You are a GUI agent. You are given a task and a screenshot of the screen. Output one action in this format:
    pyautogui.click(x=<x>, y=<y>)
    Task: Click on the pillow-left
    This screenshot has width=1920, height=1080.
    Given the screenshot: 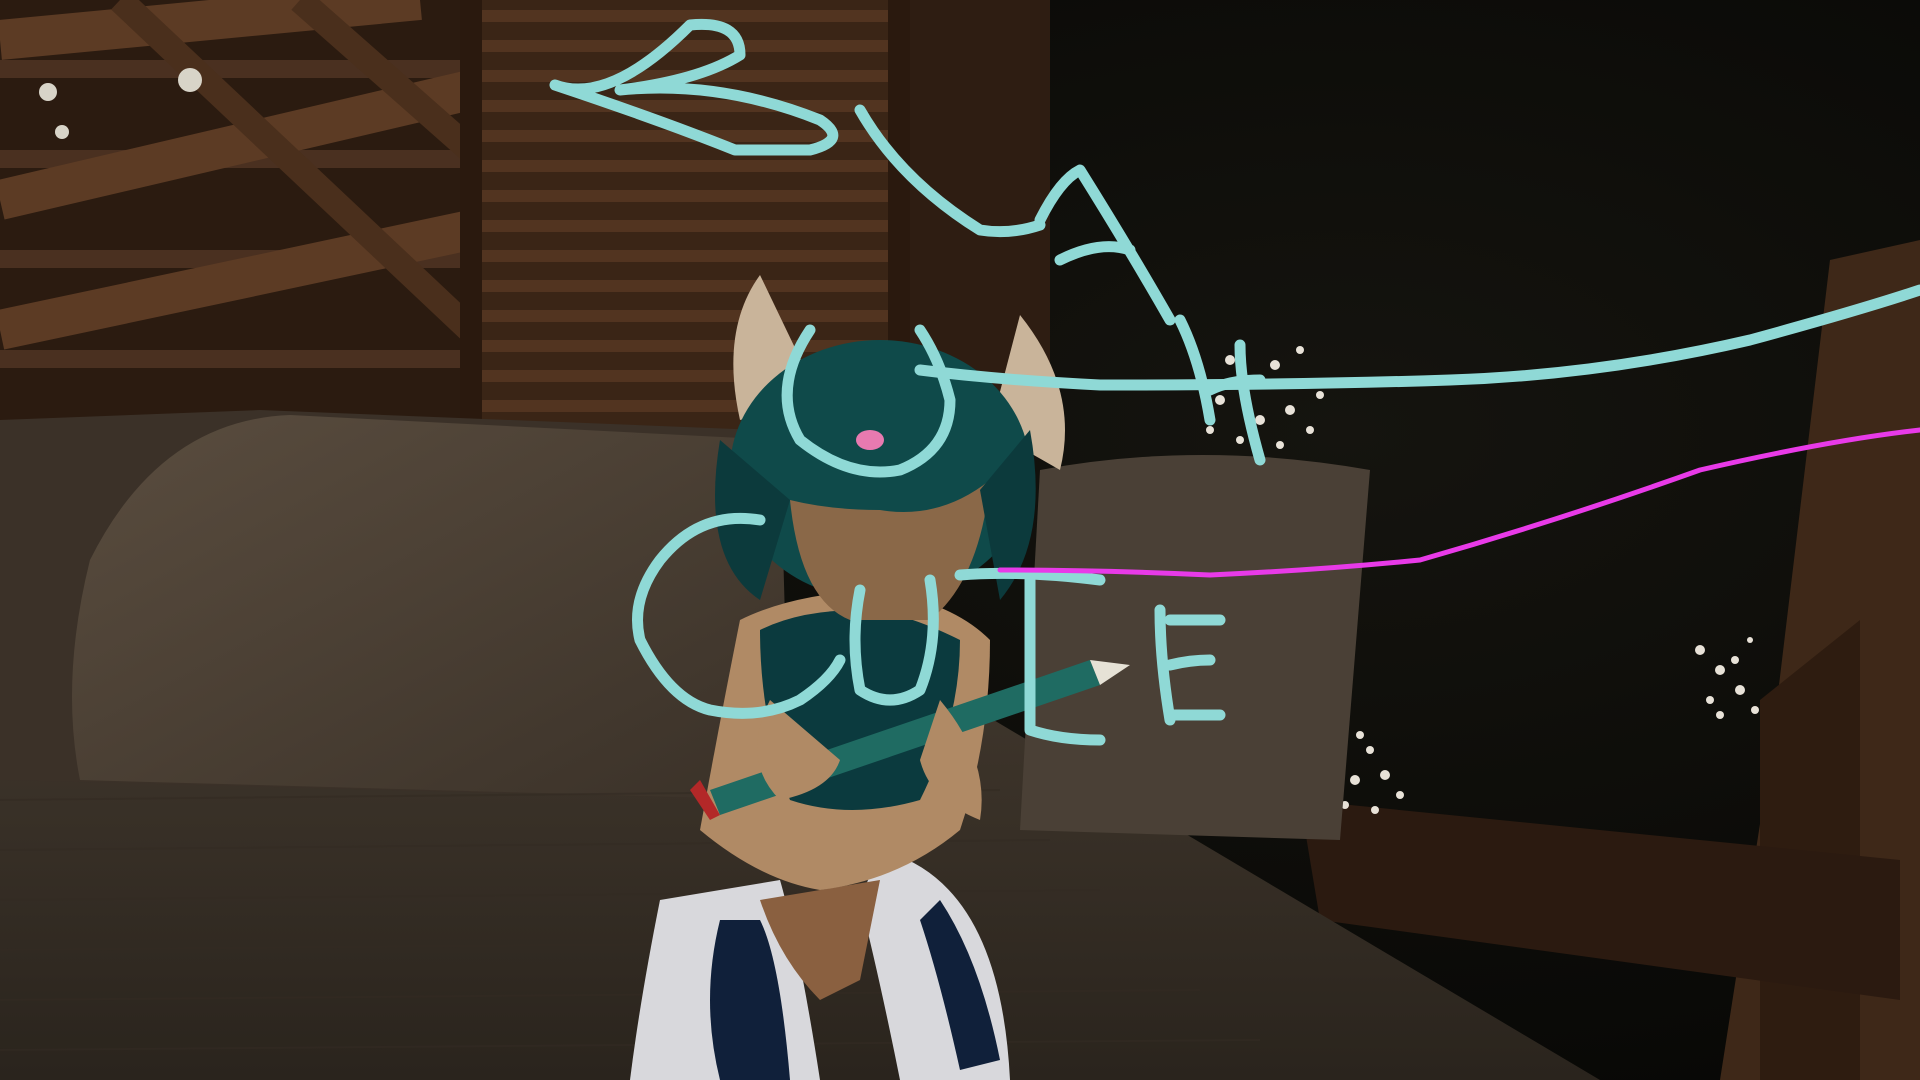 What is the action you would take?
    pyautogui.click(x=431, y=607)
    